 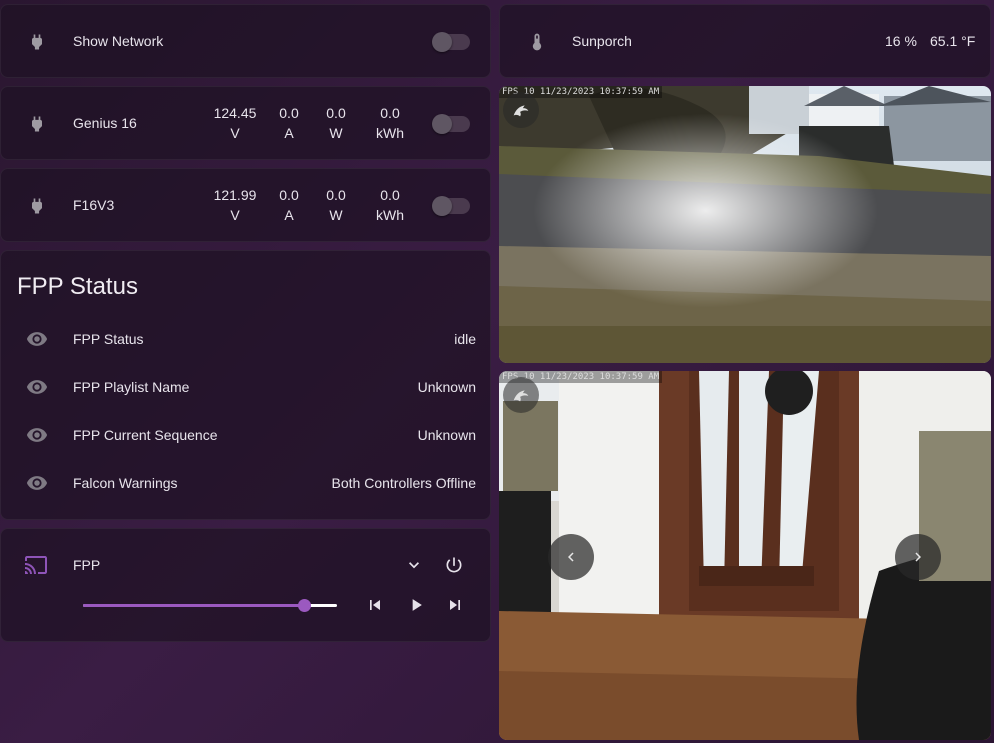 I want to click on carousel-next-button, so click(x=918, y=557).